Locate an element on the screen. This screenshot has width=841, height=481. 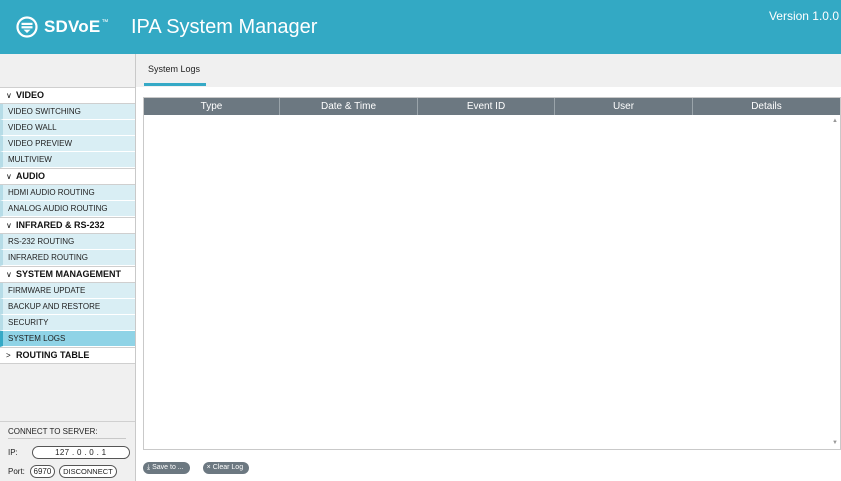
nav-group-infrared: ∨ INFRARED & RS-232 is located at coordinates (67, 225).